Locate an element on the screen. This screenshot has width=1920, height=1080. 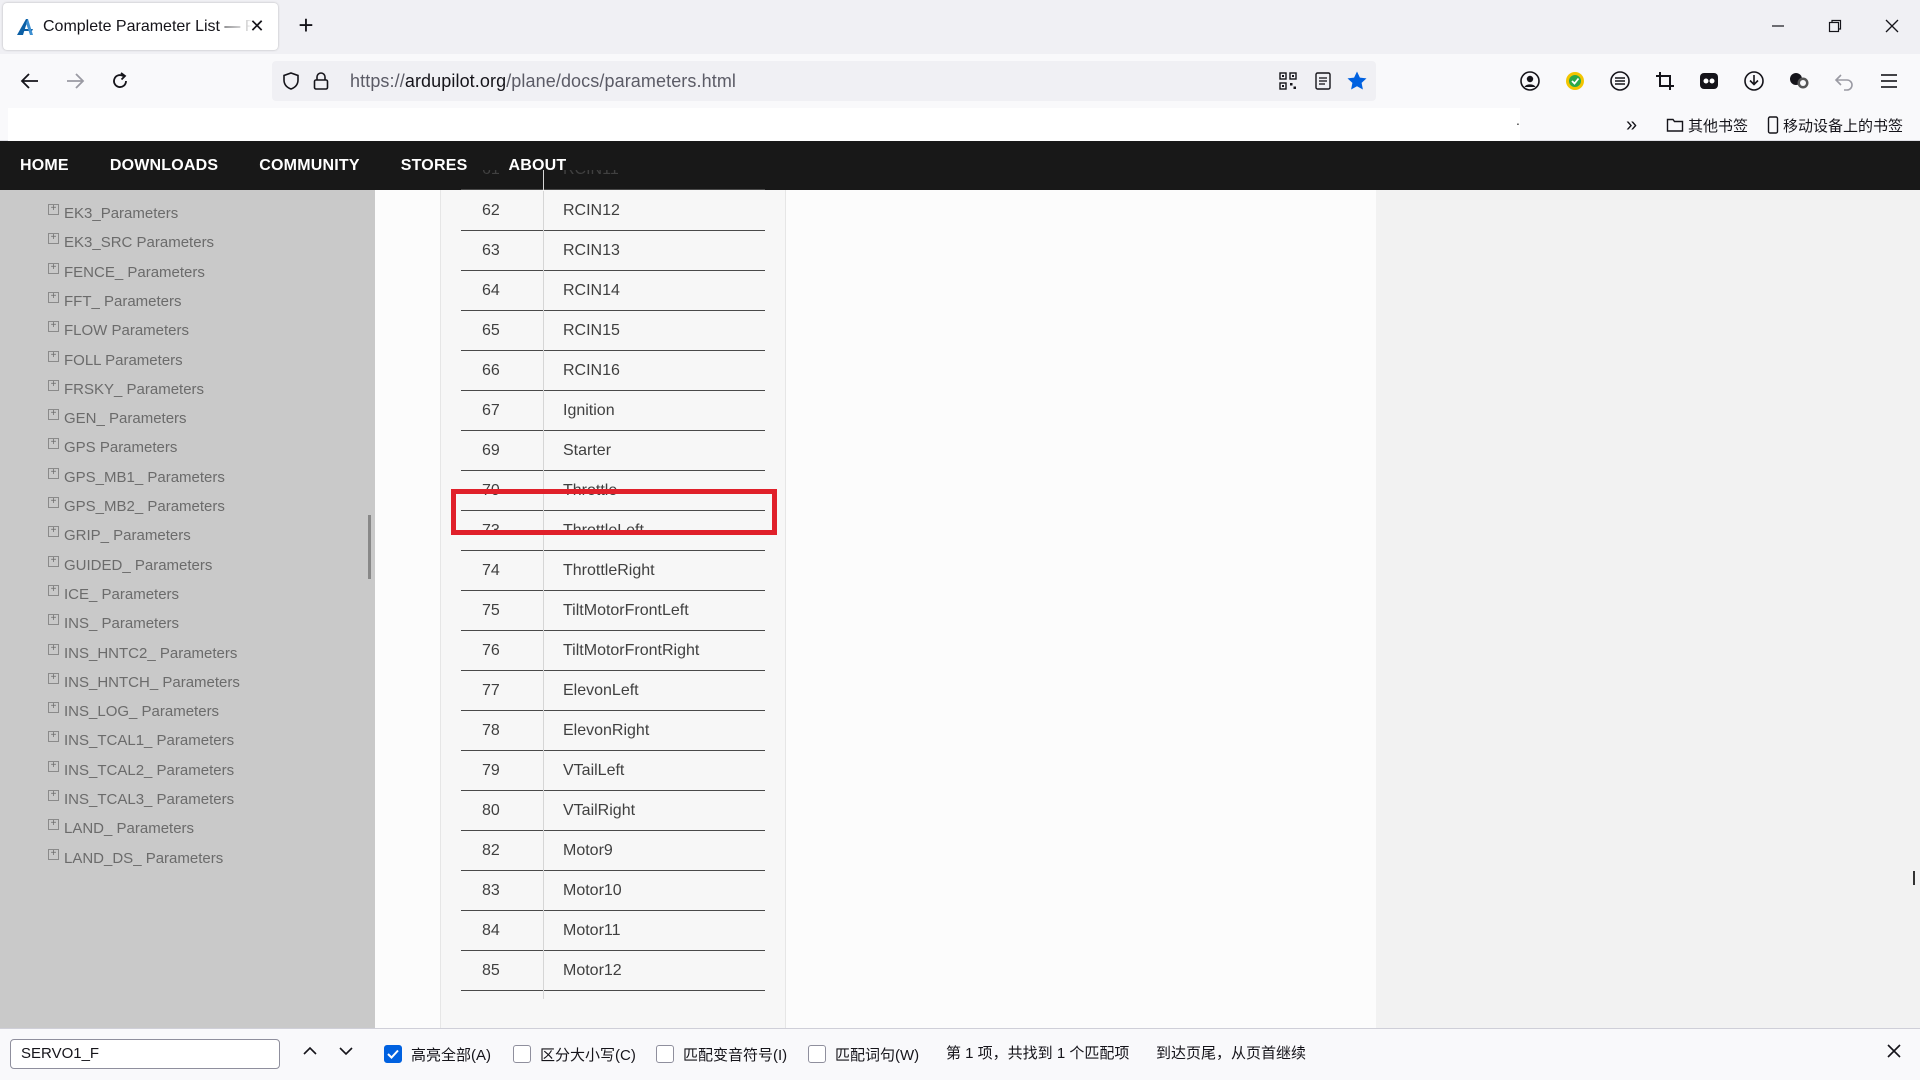
other-bookmarks-folder: 其他书签 is located at coordinates (1707, 125).